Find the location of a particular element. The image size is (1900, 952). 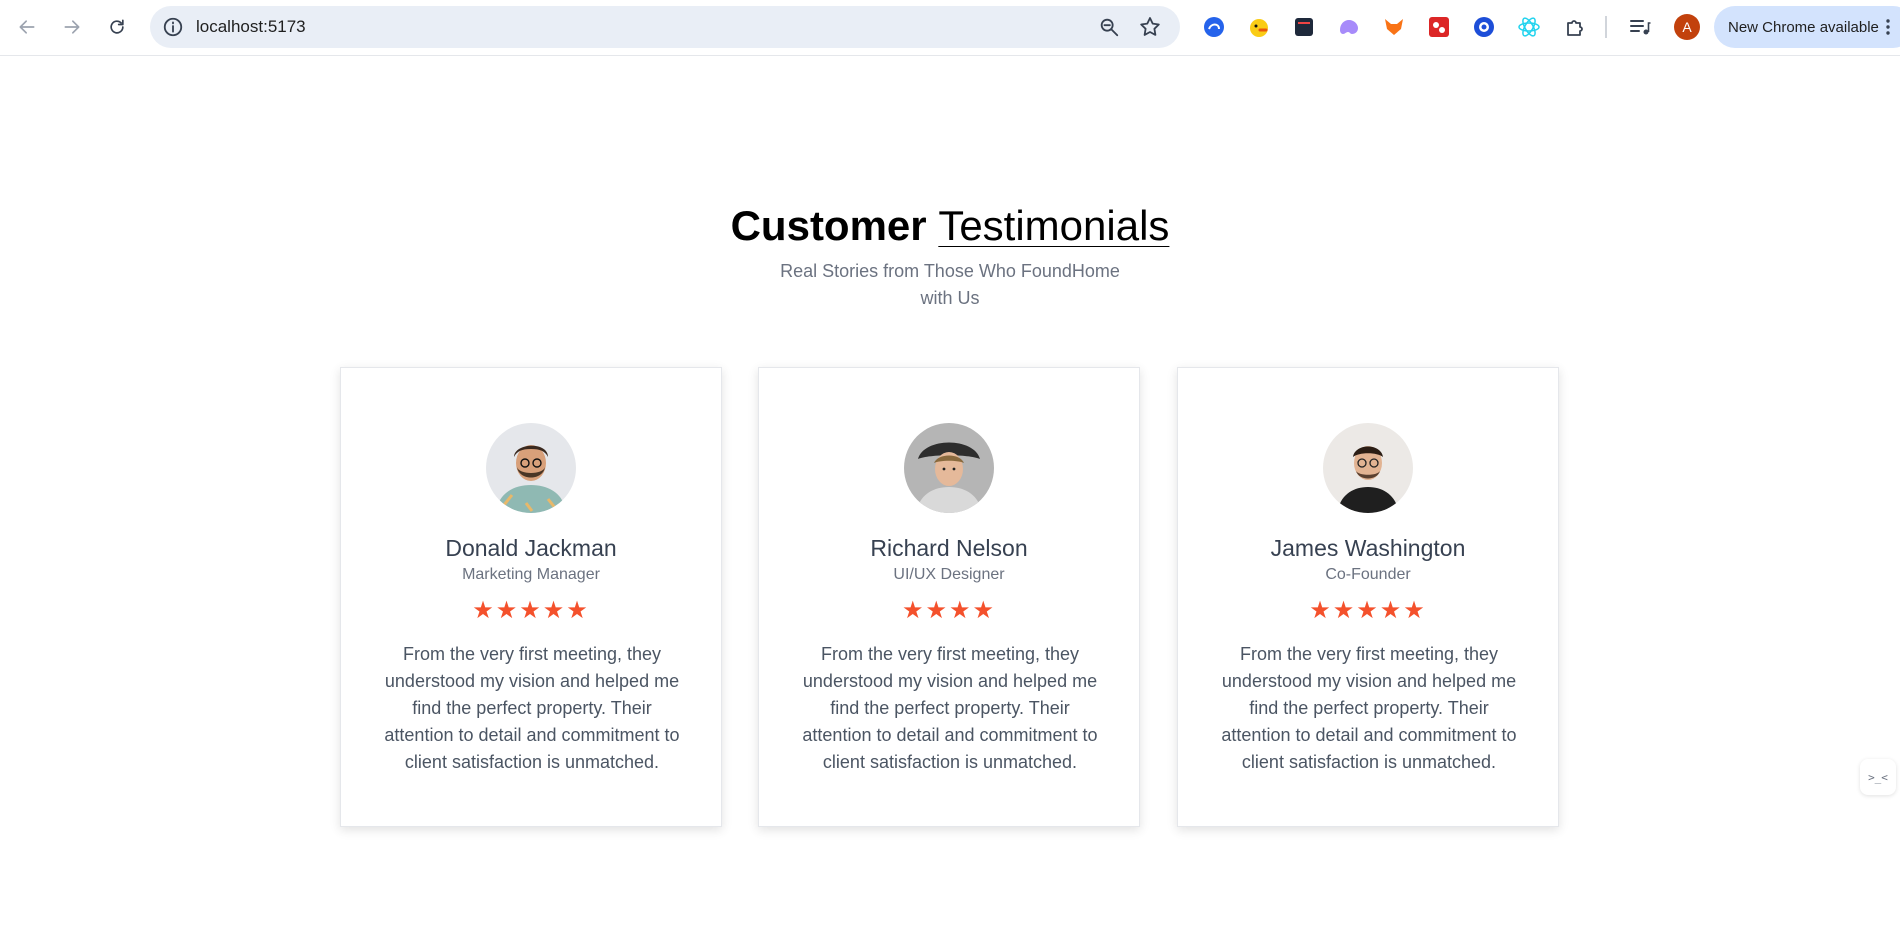

testimonial-role: Marketing Manager is located at coordinates (531, 574).